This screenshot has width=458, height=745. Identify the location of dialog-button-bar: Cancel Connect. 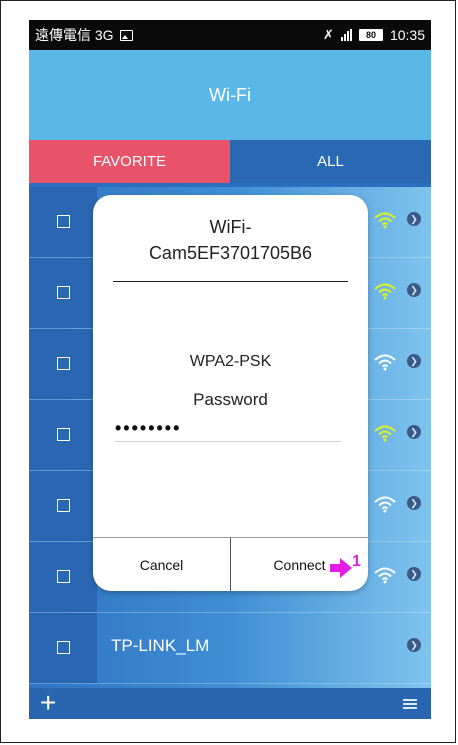
(230, 564).